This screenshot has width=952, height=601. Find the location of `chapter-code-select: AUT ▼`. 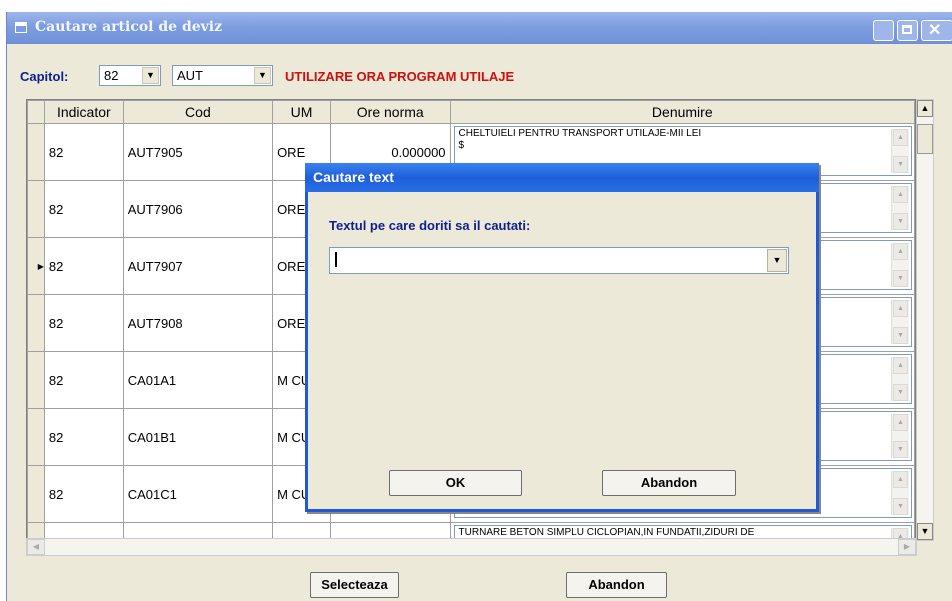

chapter-code-select: AUT ▼ is located at coordinates (222, 75).